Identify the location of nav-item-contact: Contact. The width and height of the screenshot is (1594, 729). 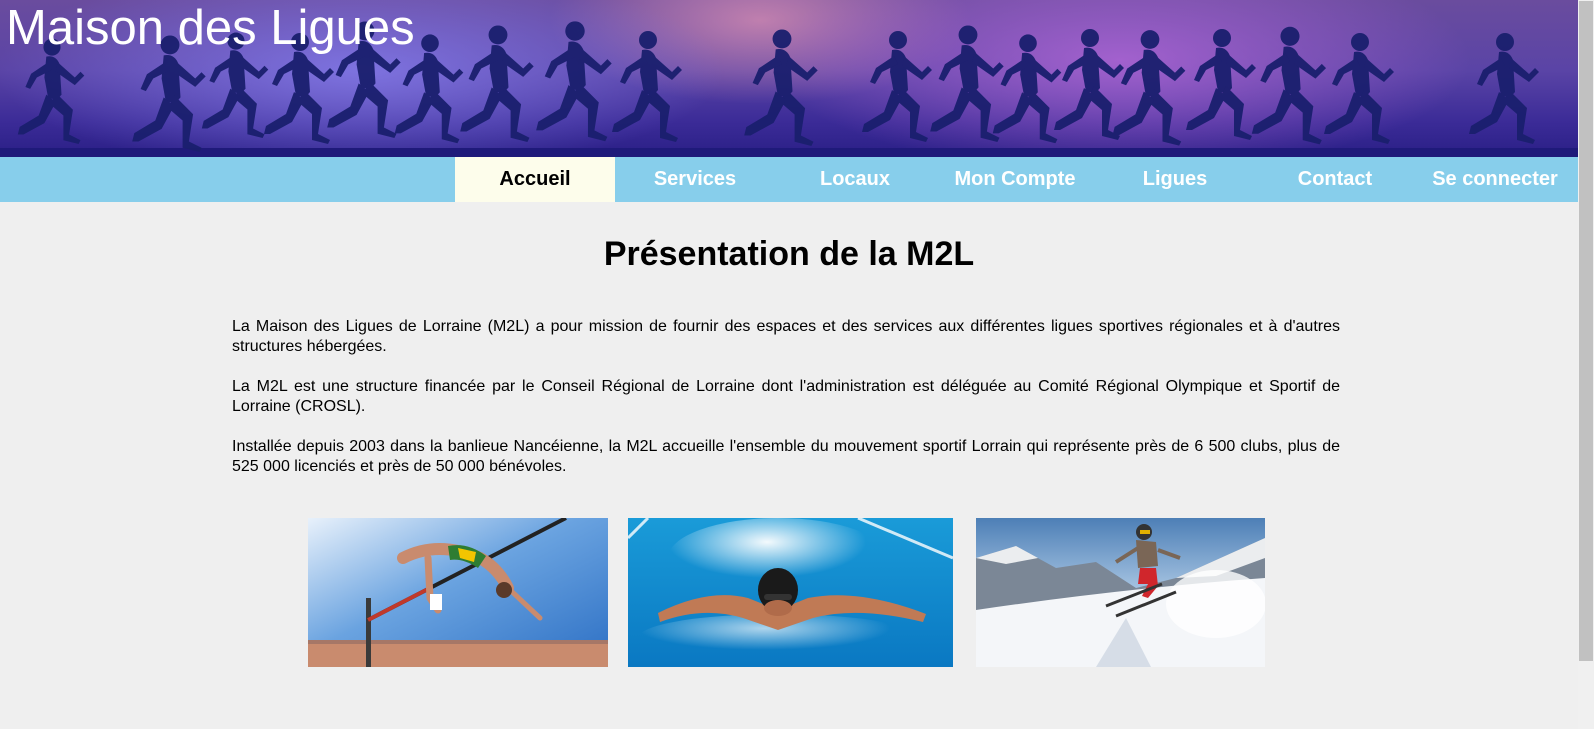
(1335, 179).